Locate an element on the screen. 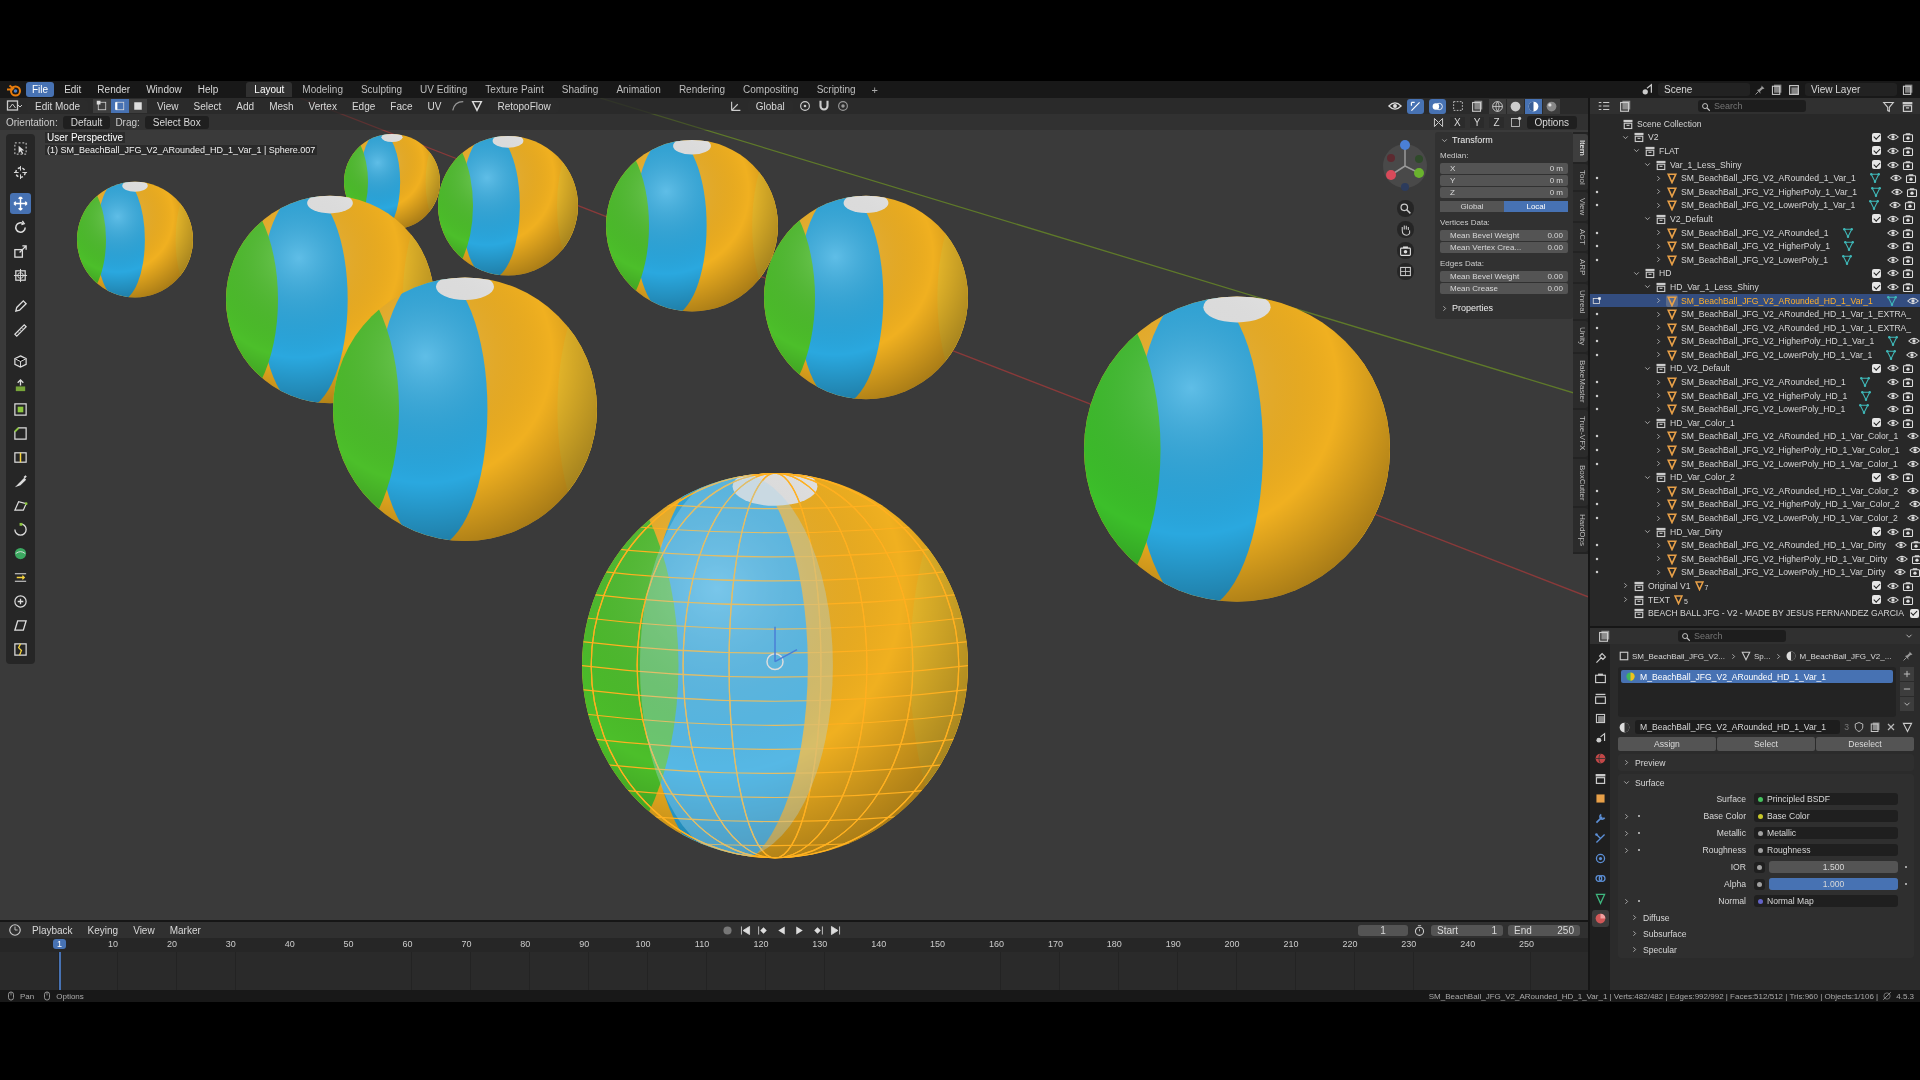 Image resolution: width=1920 pixels, height=1080 pixels. frame-field: 1 is located at coordinates (1383, 930).